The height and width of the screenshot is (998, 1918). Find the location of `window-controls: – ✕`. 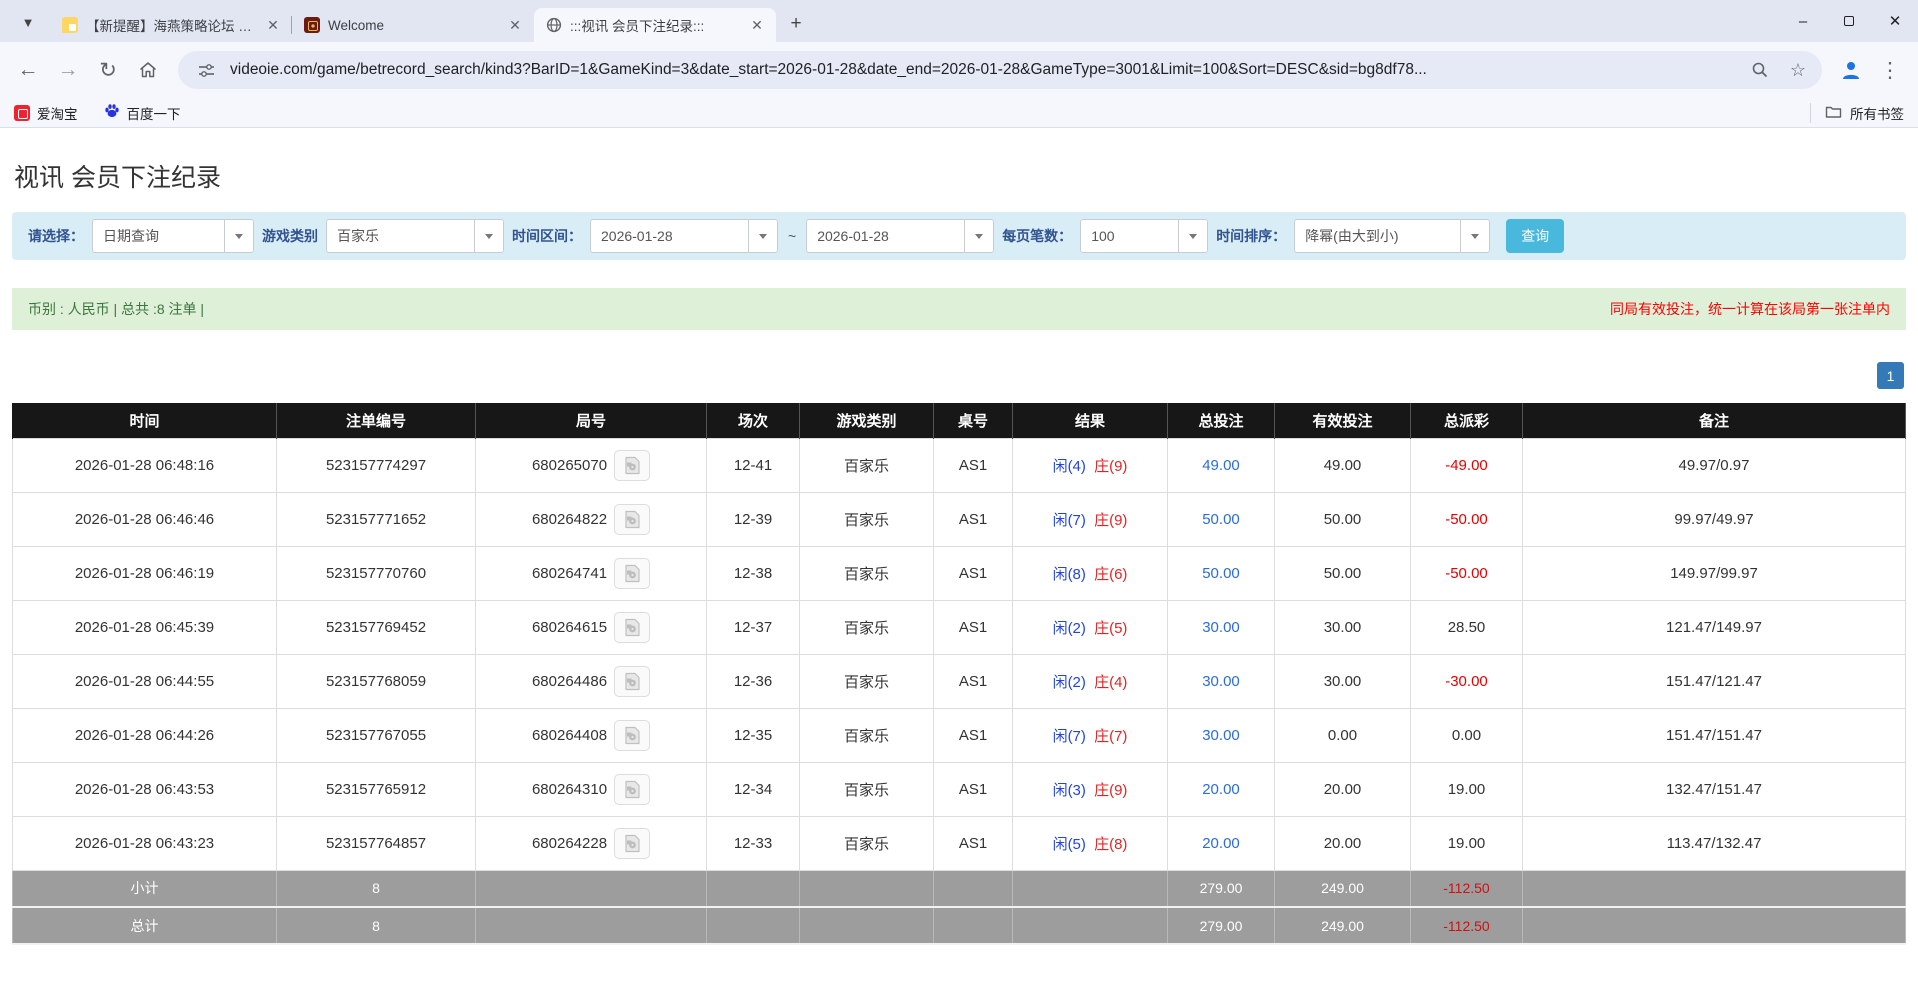

window-controls: – ✕ is located at coordinates (1849, 21).